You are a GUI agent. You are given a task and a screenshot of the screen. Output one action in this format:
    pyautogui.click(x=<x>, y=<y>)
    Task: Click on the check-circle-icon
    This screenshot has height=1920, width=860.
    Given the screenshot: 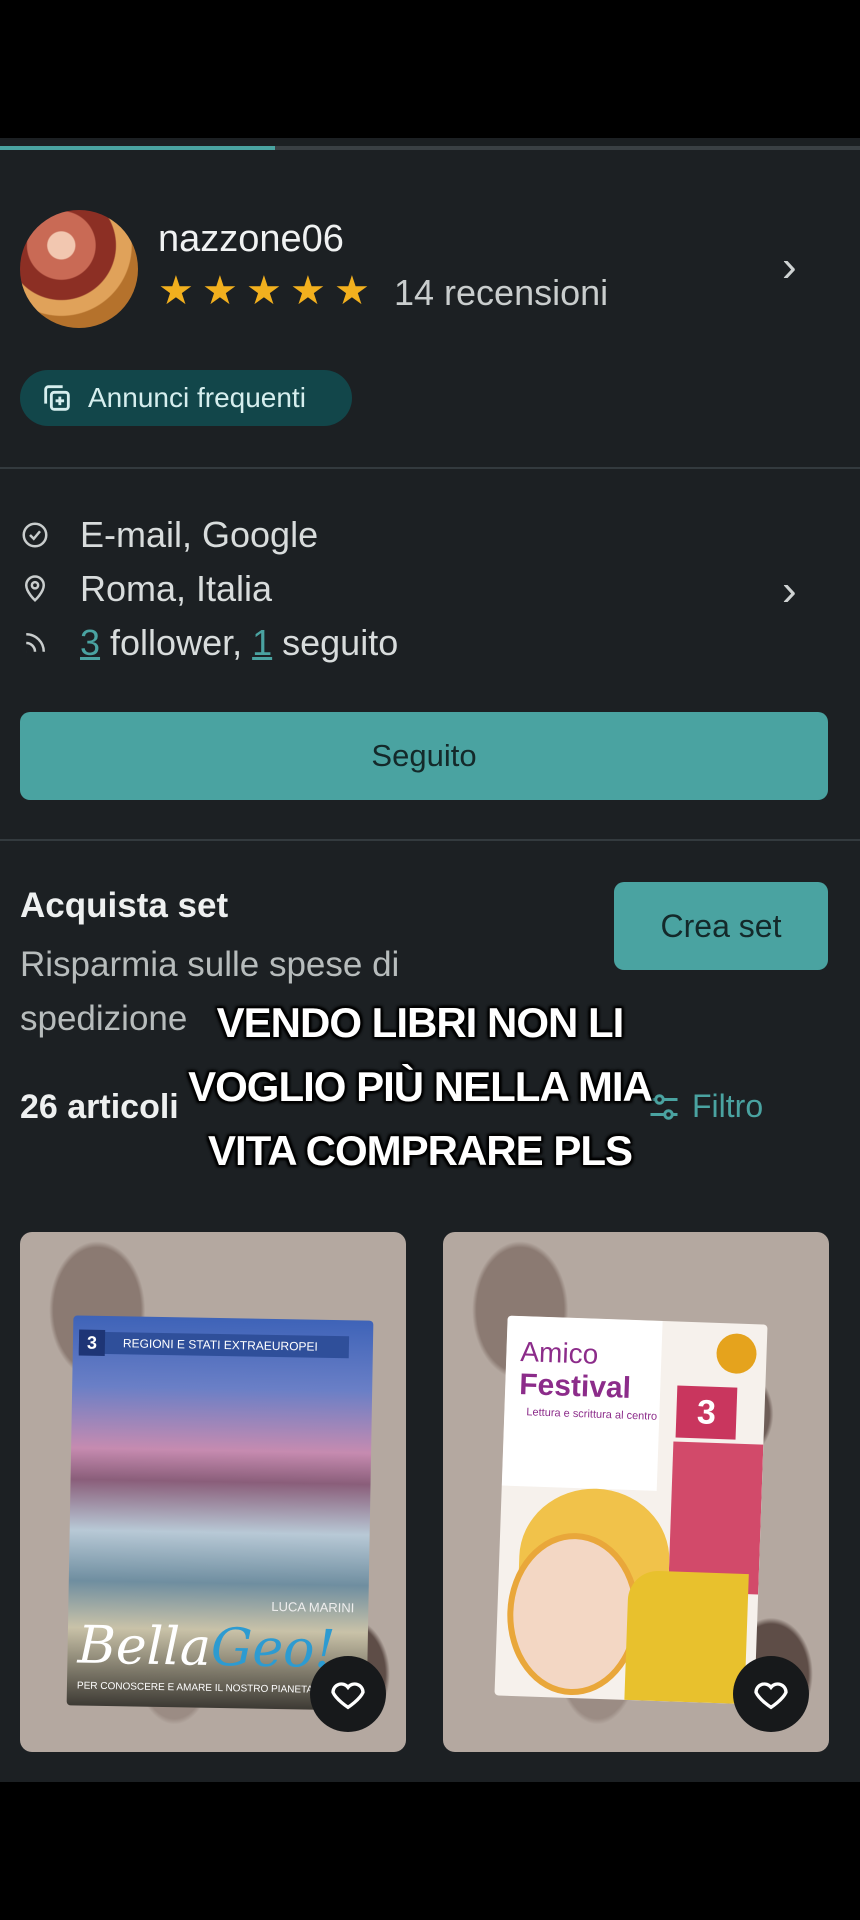 What is the action you would take?
    pyautogui.click(x=35, y=535)
    